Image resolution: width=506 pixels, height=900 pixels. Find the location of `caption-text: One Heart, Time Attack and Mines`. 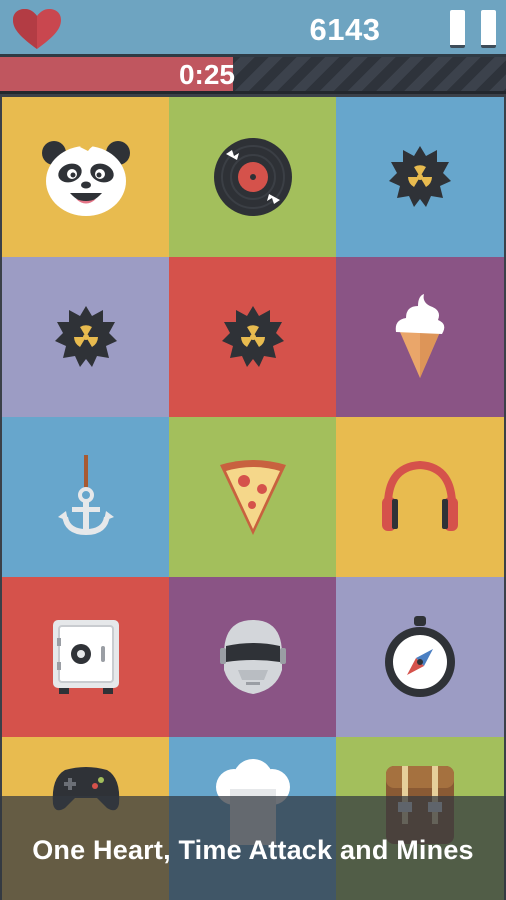

caption-text: One Heart, Time Attack and Mines is located at coordinates (253, 849).